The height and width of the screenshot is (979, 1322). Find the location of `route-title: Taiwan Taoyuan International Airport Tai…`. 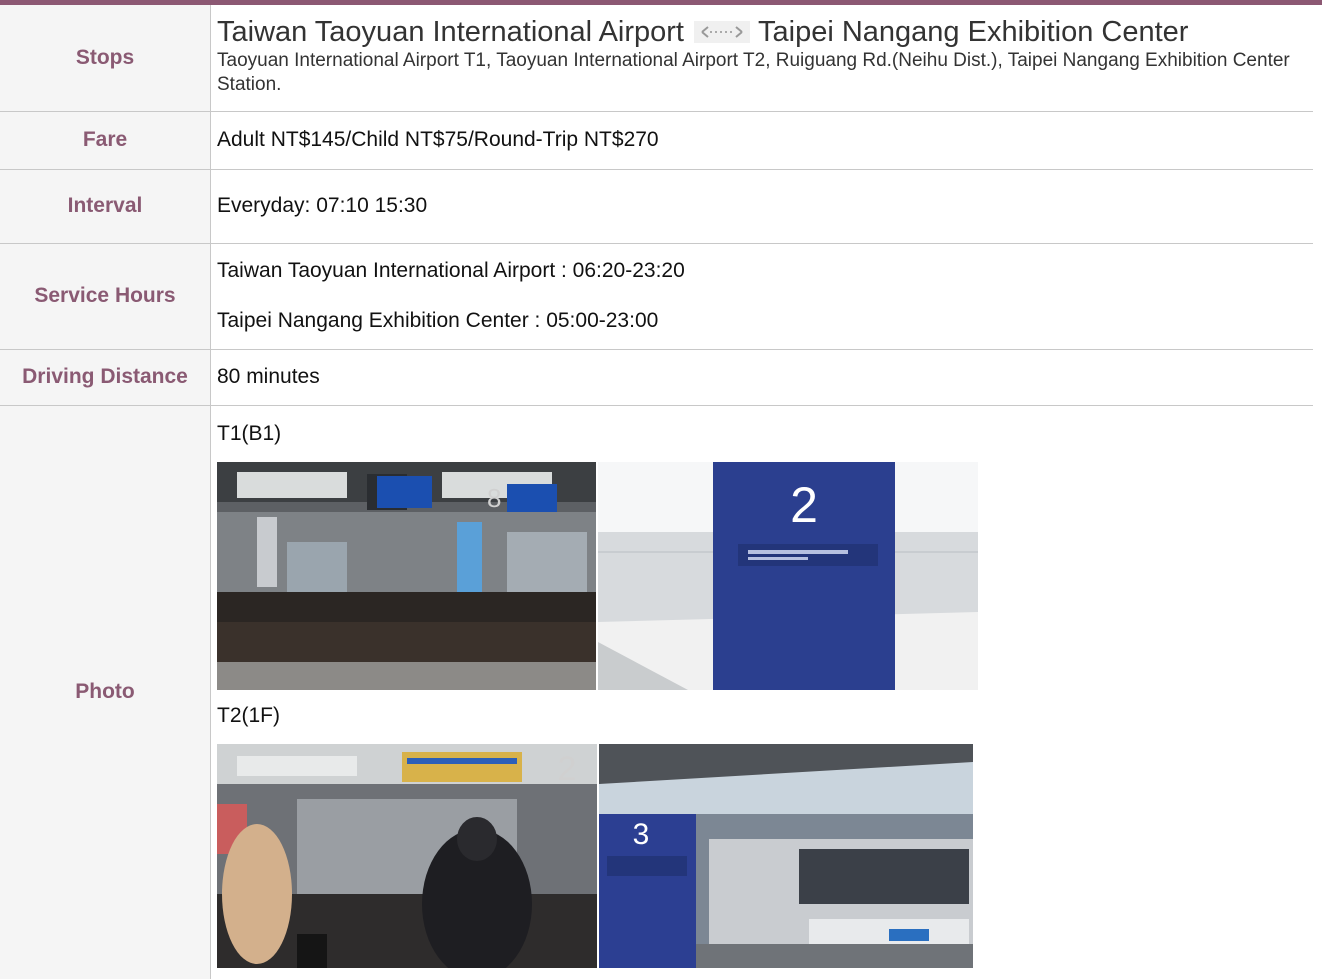

route-title: Taiwan Taoyuan International Airport Tai… is located at coordinates (765, 32).